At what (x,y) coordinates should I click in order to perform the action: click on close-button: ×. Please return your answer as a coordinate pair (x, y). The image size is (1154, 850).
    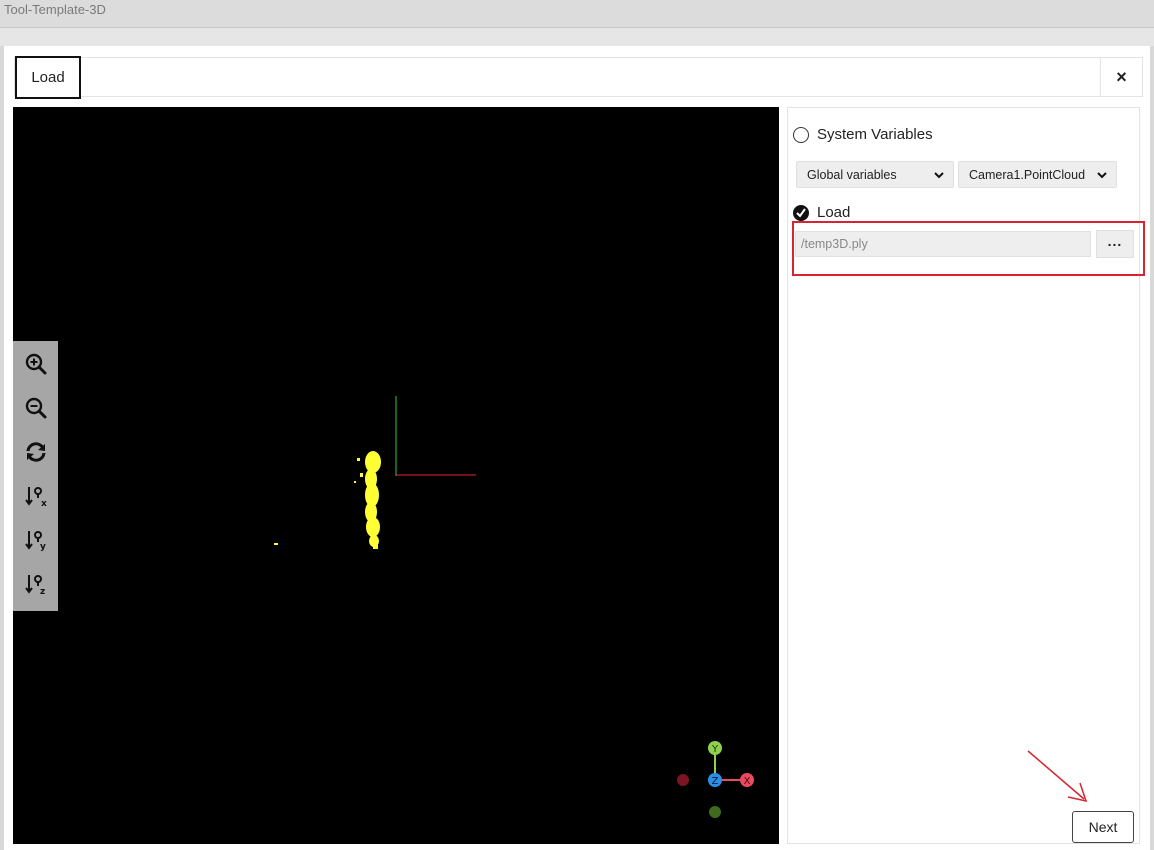
    Looking at the image, I should click on (1121, 77).